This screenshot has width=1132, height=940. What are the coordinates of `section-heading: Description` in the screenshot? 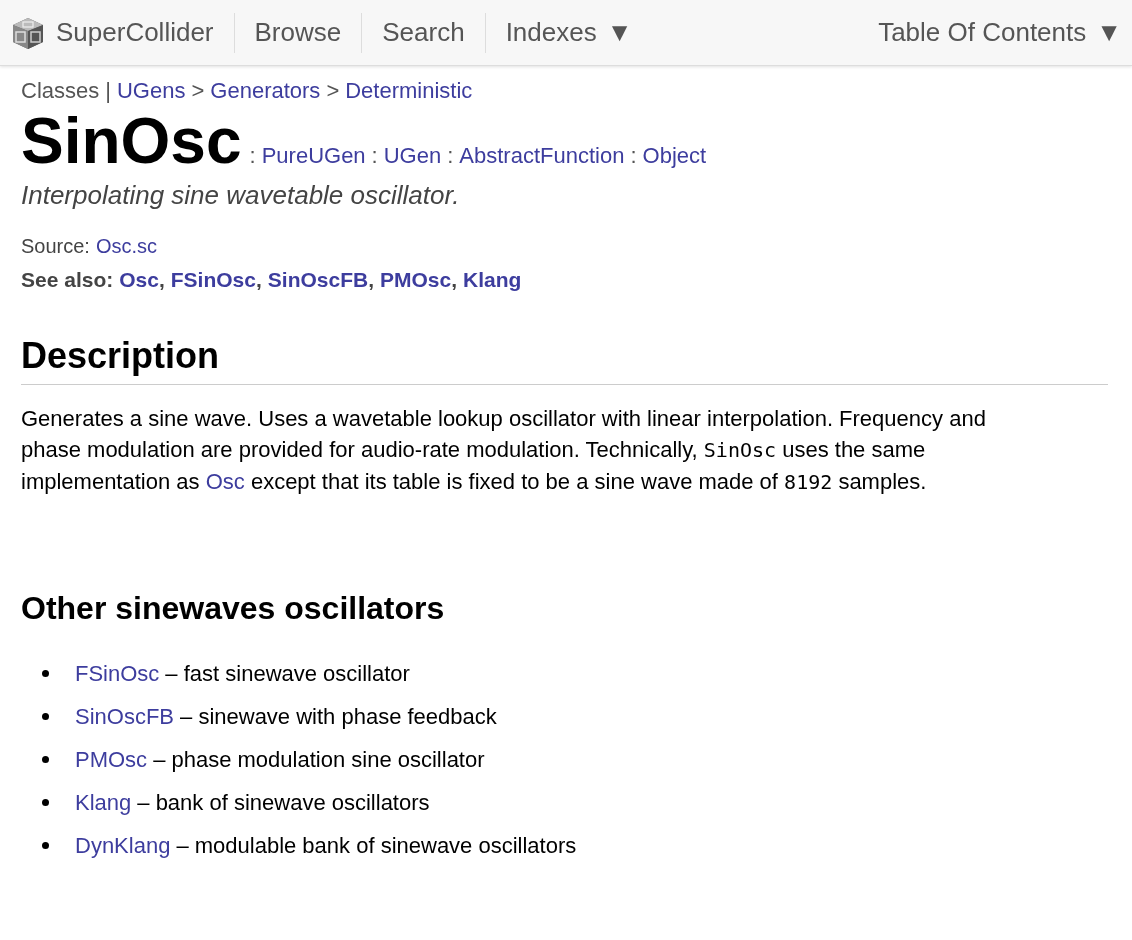 It's located at (564, 359).